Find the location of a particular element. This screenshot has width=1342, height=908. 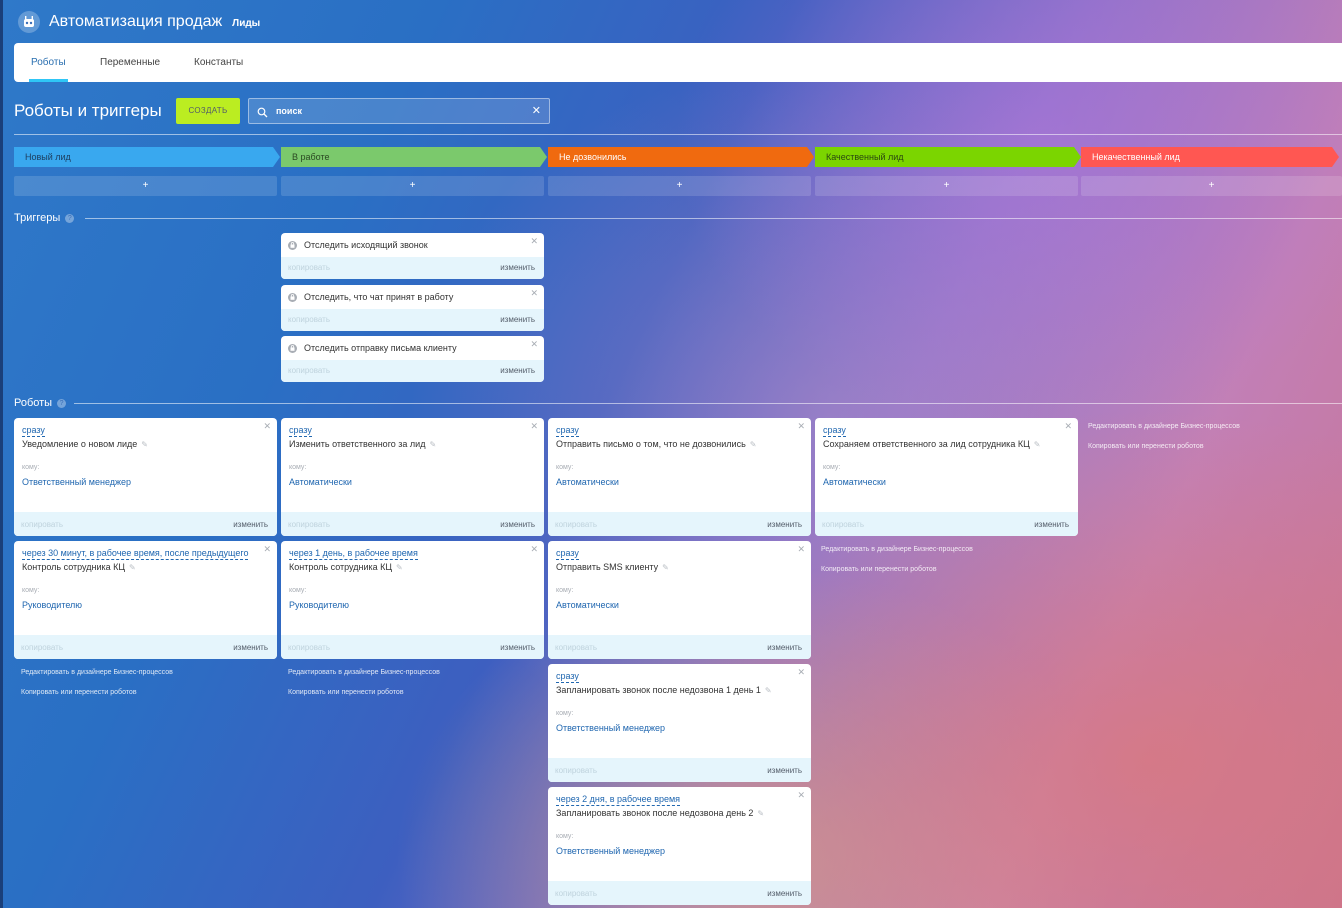

create-button: СОЗДАТЬ is located at coordinates (208, 111).